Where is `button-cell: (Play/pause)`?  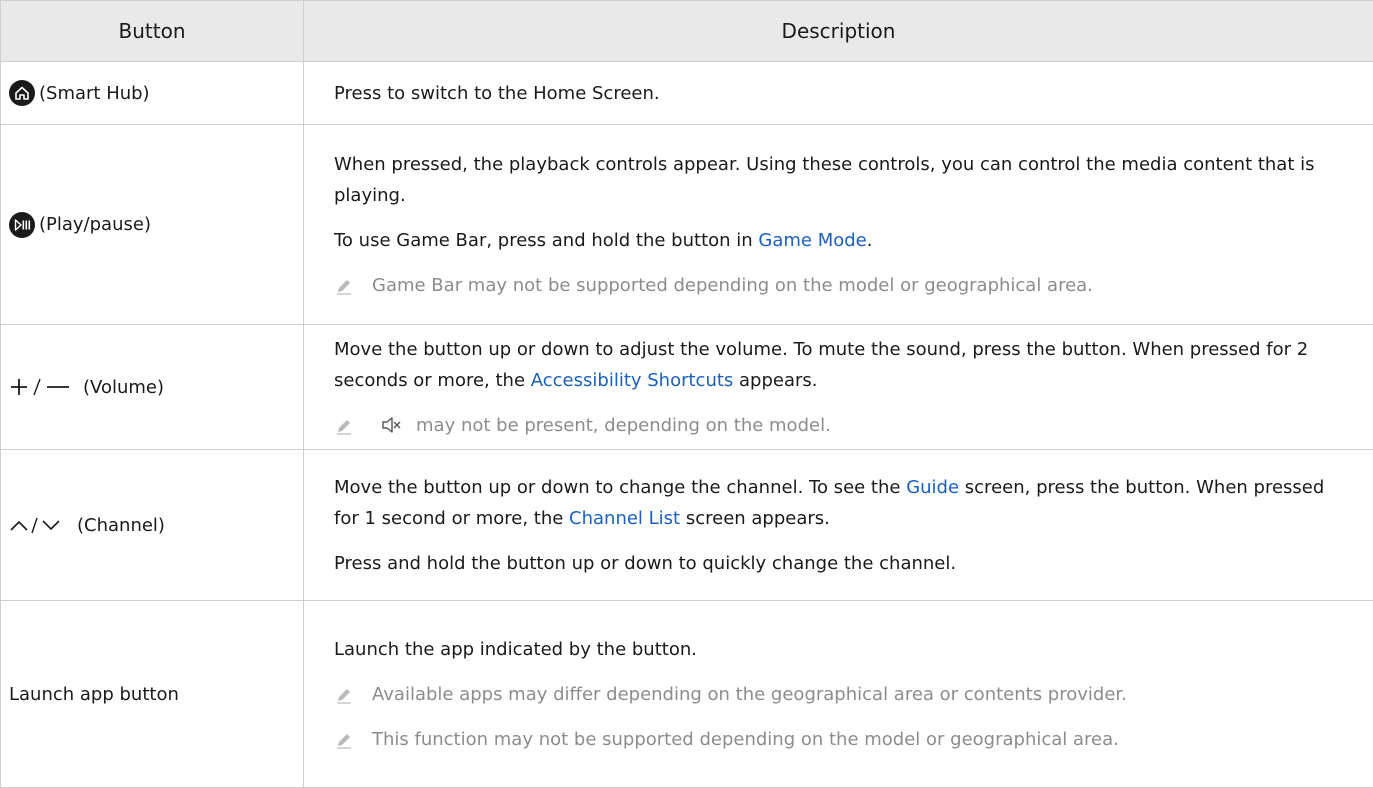 button-cell: (Play/pause) is located at coordinates (152, 225).